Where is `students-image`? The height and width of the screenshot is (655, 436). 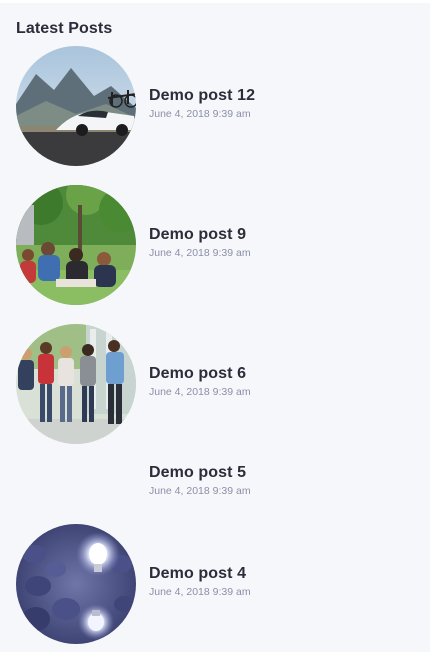
students-image is located at coordinates (76, 245).